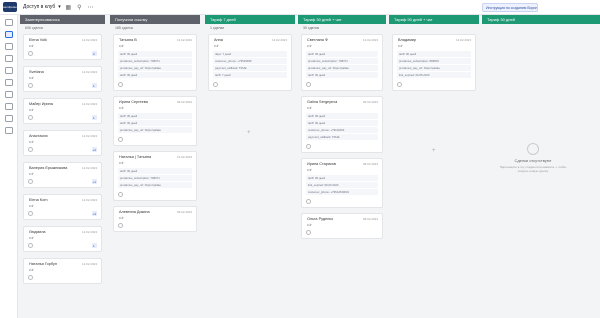 The height and width of the screenshot is (318, 600). I want to click on sms-icon, so click(8, 82).